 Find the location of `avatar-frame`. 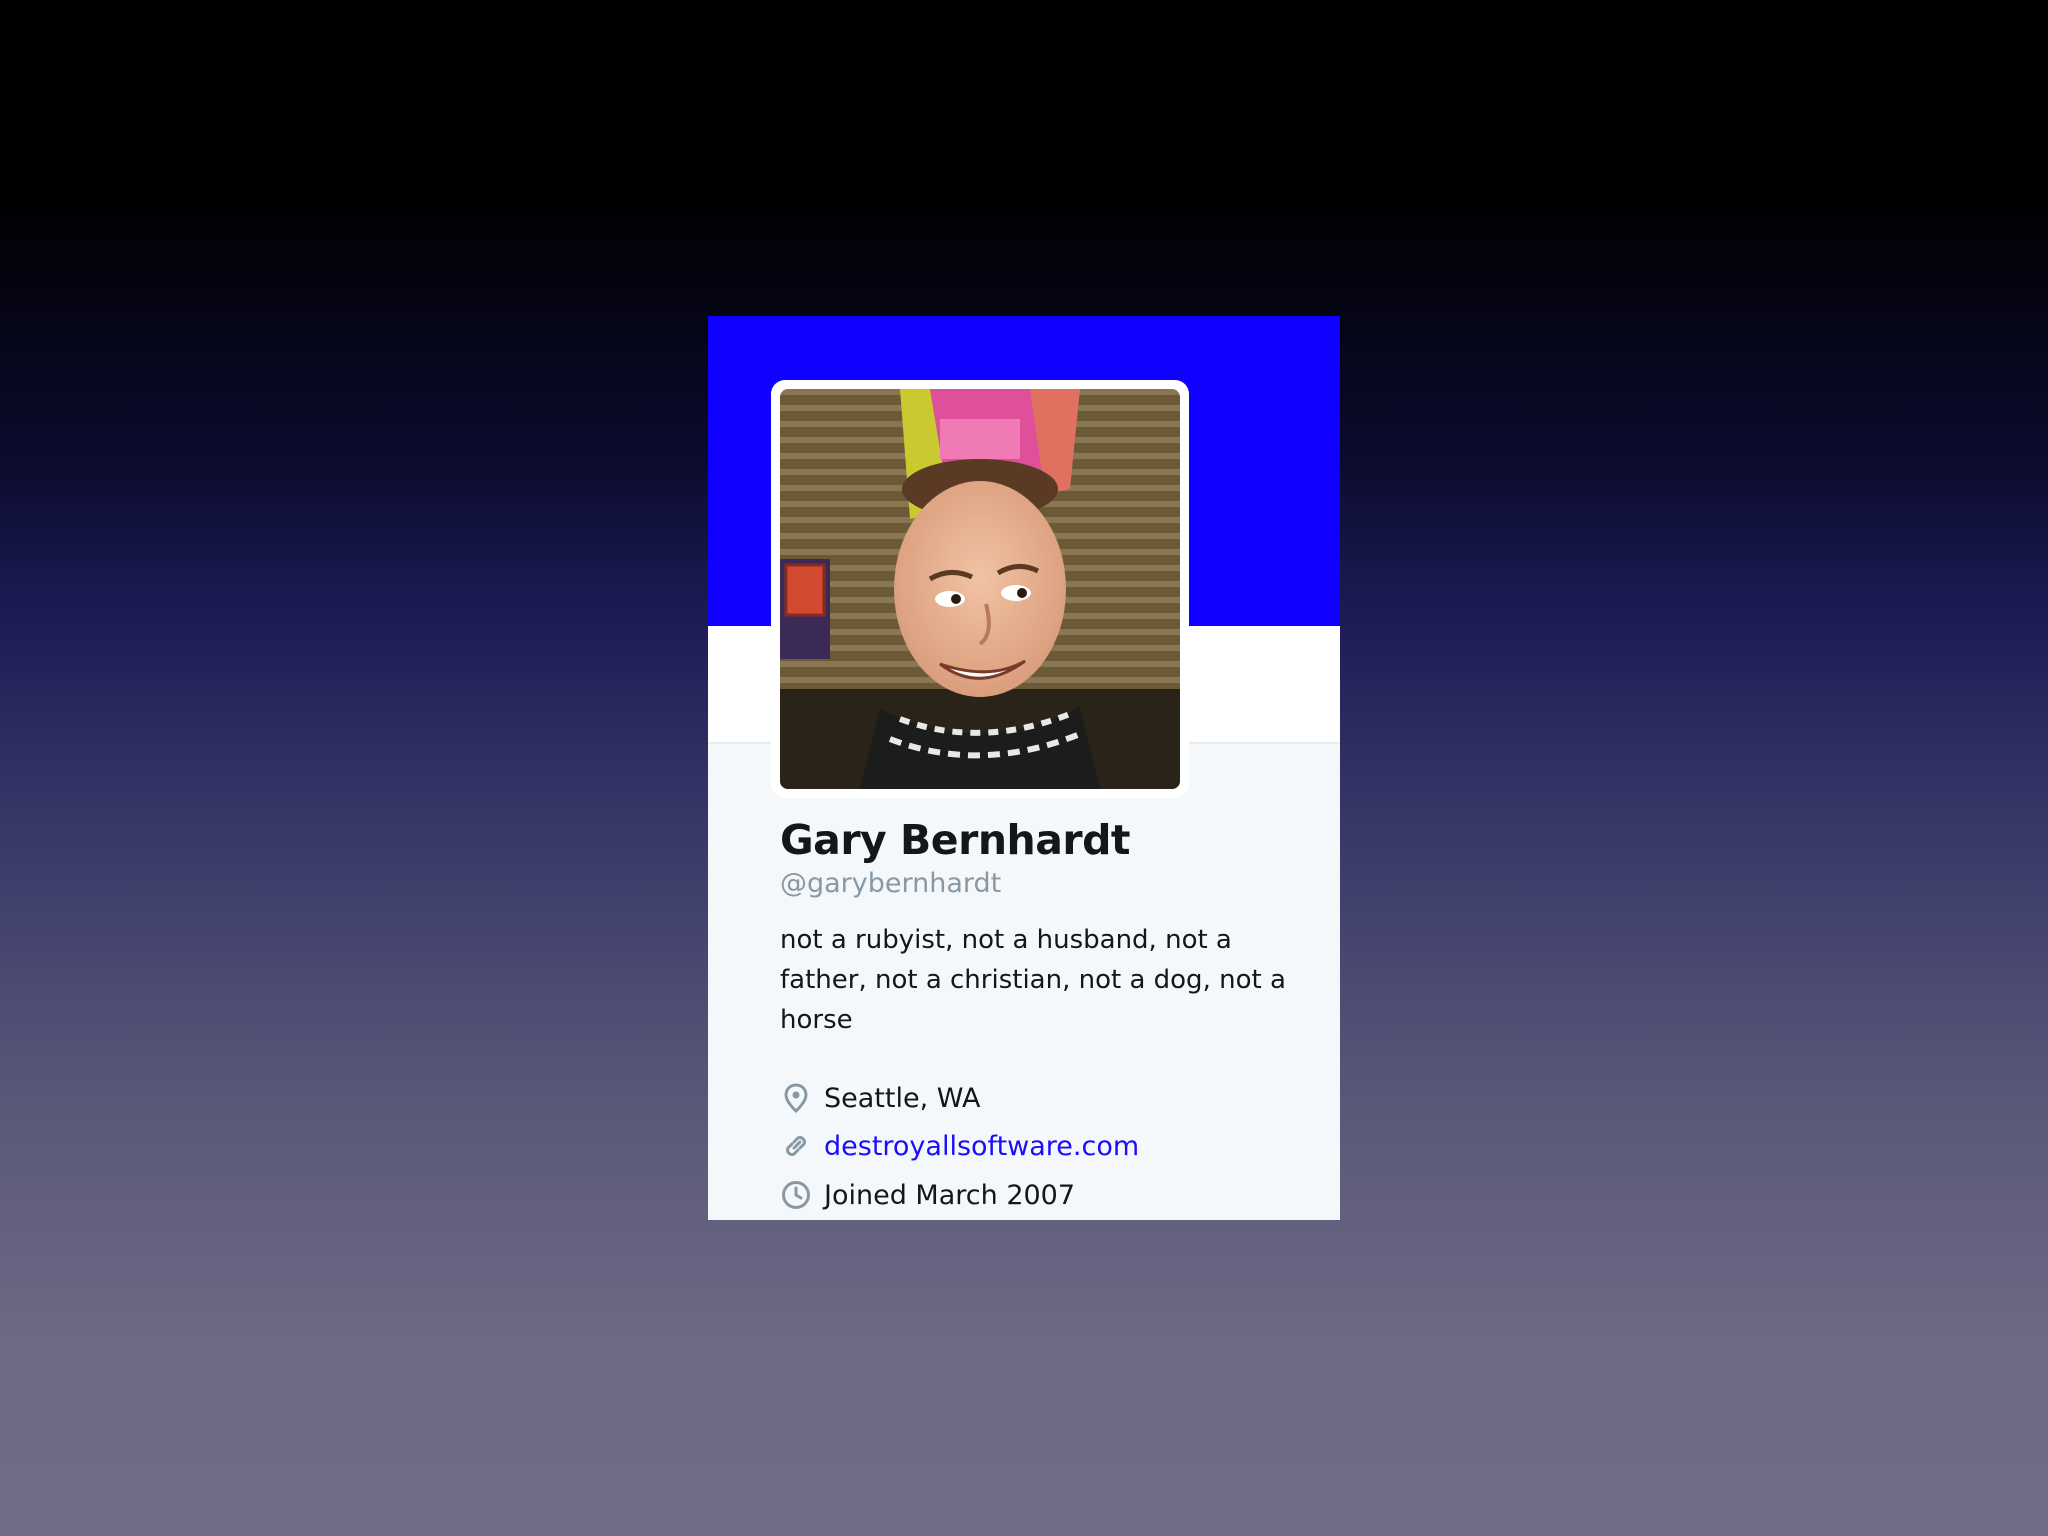

avatar-frame is located at coordinates (980, 589).